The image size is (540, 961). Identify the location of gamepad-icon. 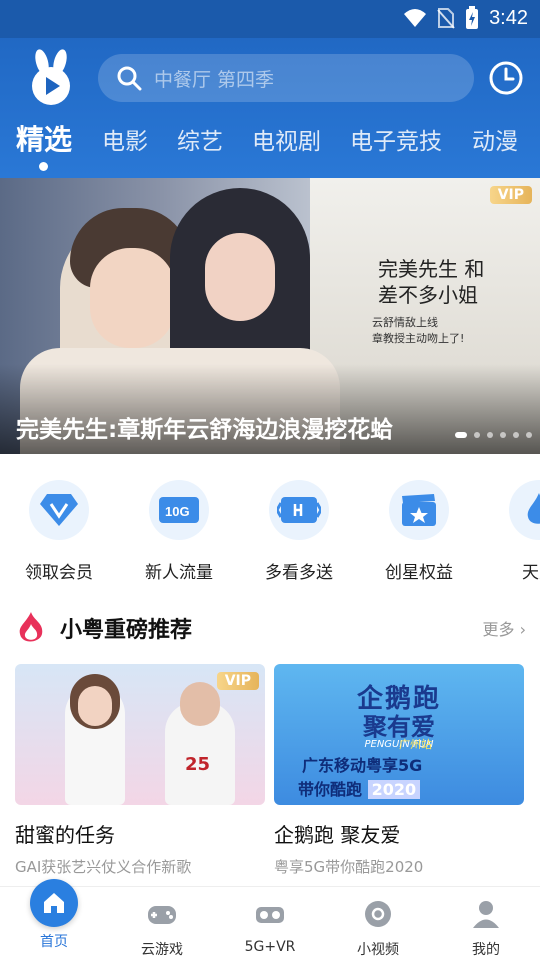
(162, 915).